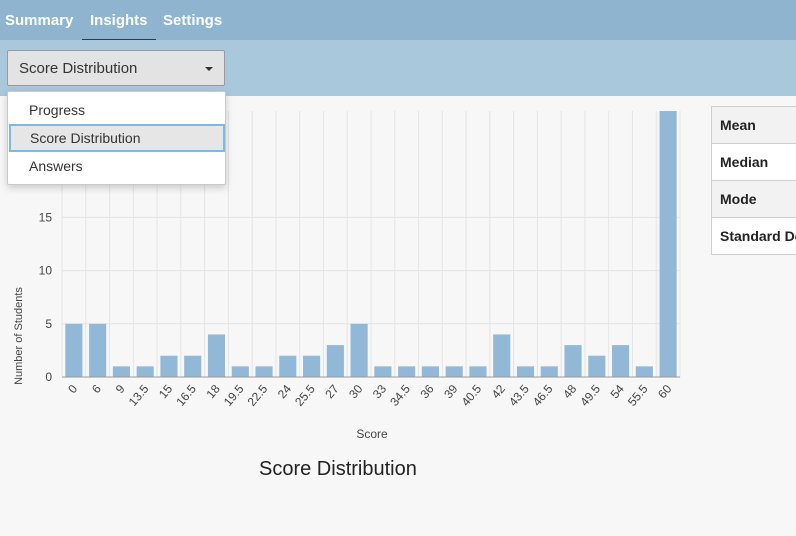 This screenshot has width=796, height=536. Describe the element at coordinates (46, 271) in the screenshot. I see `y-tick-label: 10` at that location.